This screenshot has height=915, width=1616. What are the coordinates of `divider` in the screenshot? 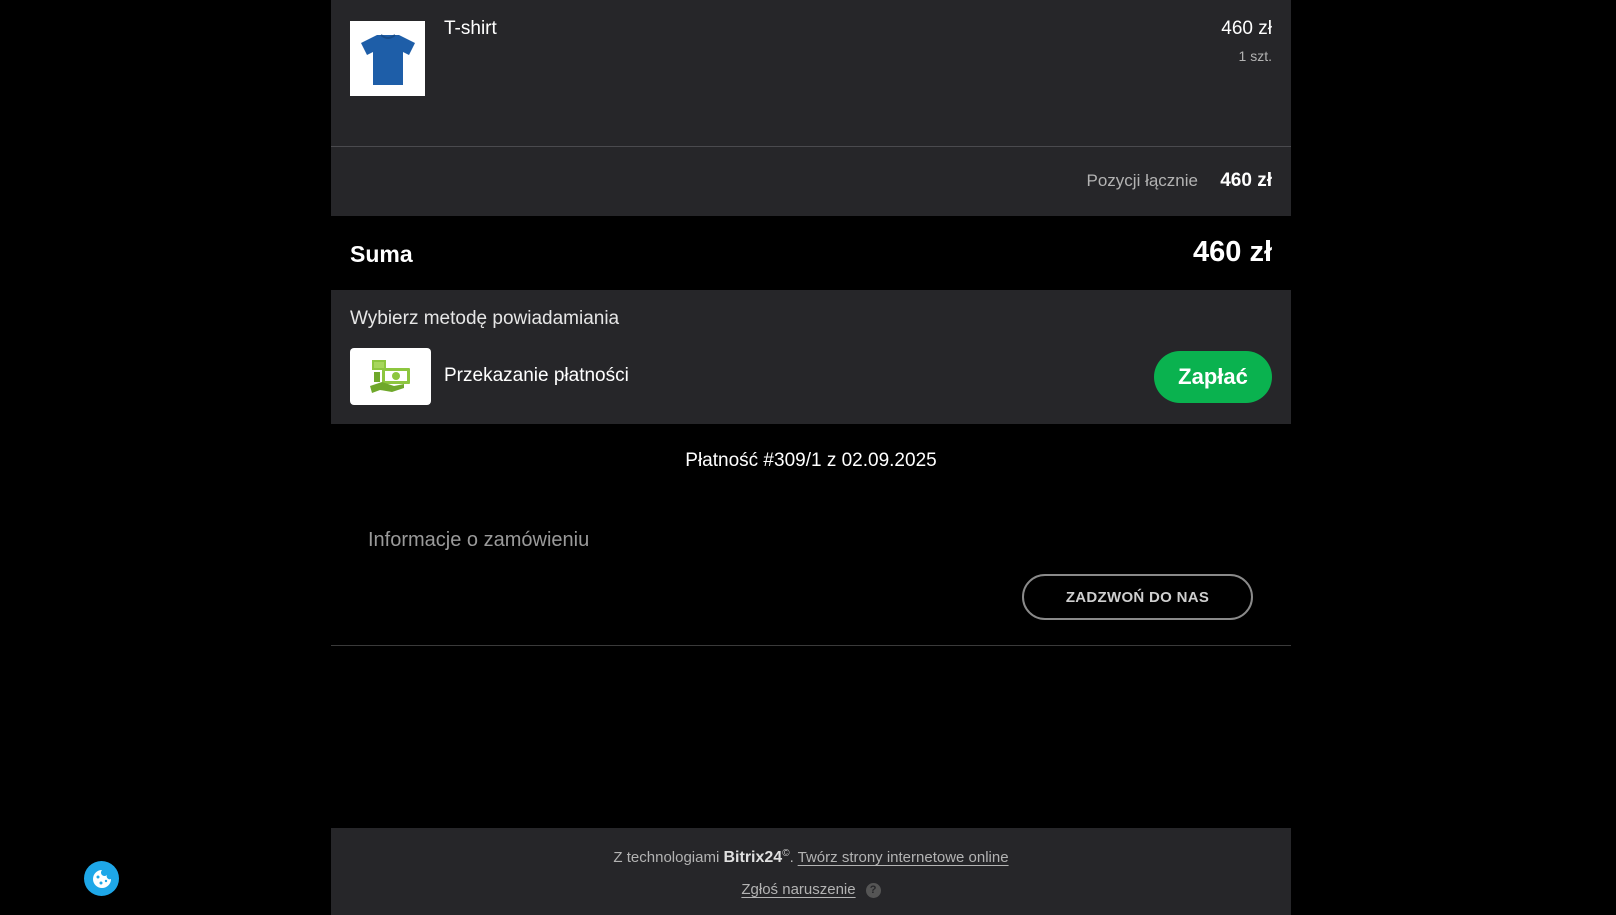 It's located at (811, 645).